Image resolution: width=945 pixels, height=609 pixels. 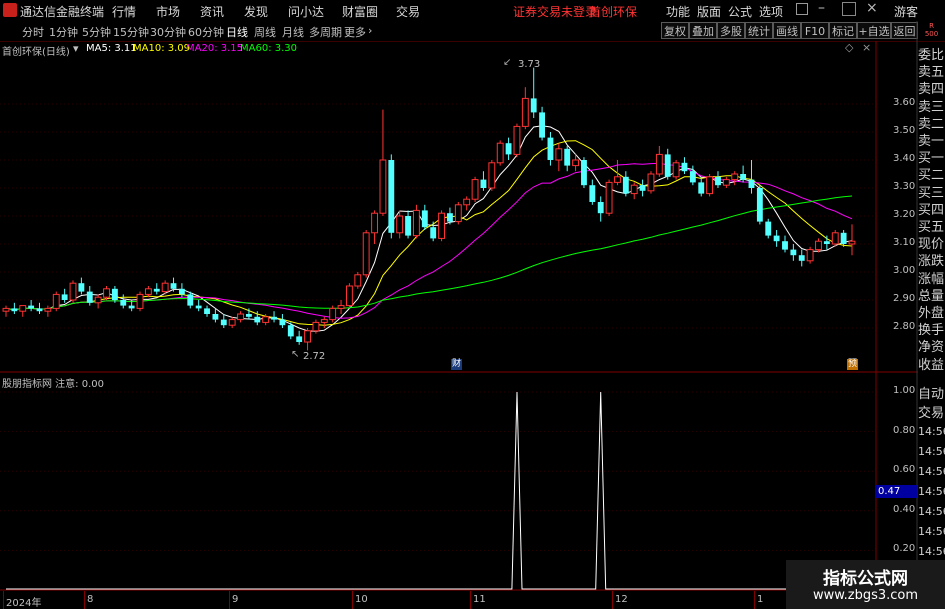 What do you see at coordinates (904, 470) in the screenshot?
I see `indicator-tick-label: 0.60` at bounding box center [904, 470].